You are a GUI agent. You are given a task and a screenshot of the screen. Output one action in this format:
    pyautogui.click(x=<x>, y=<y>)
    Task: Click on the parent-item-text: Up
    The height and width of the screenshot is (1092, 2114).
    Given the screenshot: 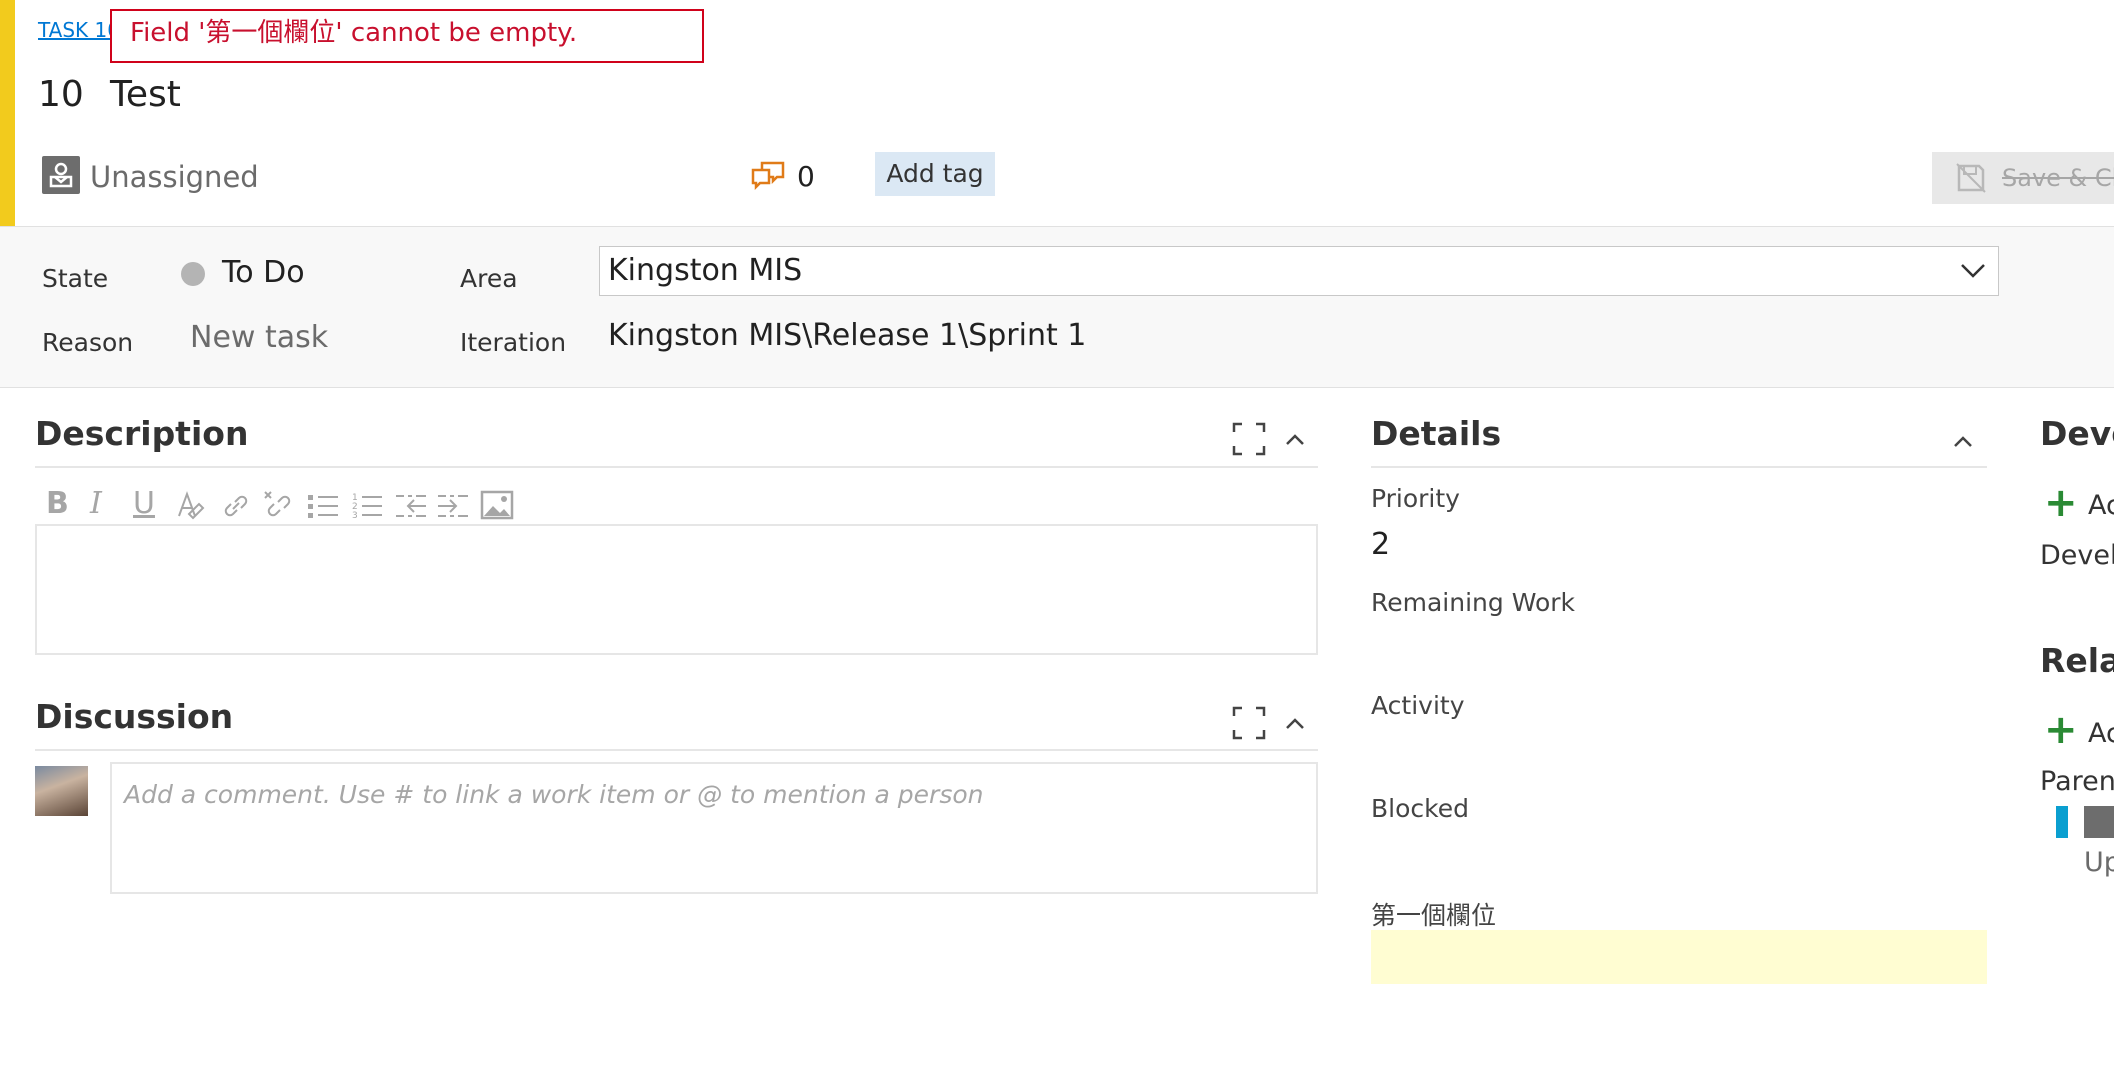 What is the action you would take?
    pyautogui.click(x=2099, y=862)
    